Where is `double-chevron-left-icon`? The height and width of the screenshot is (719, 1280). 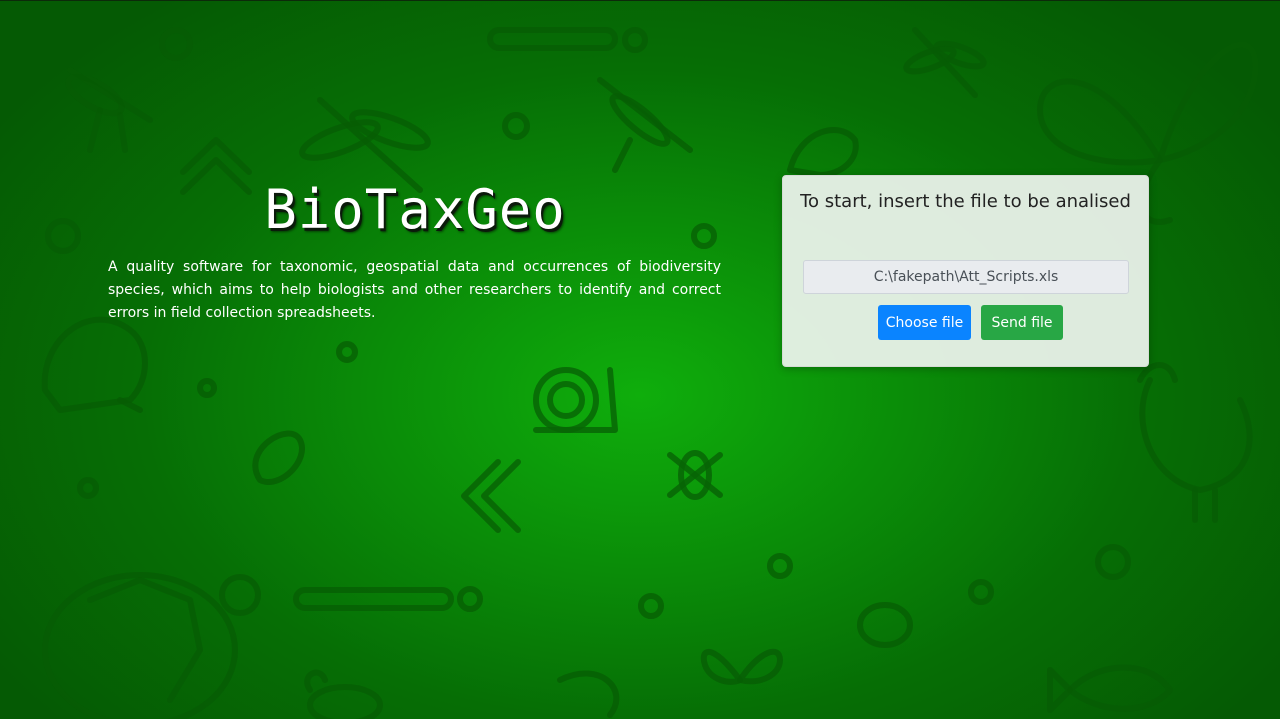
double-chevron-left-icon is located at coordinates (491, 496).